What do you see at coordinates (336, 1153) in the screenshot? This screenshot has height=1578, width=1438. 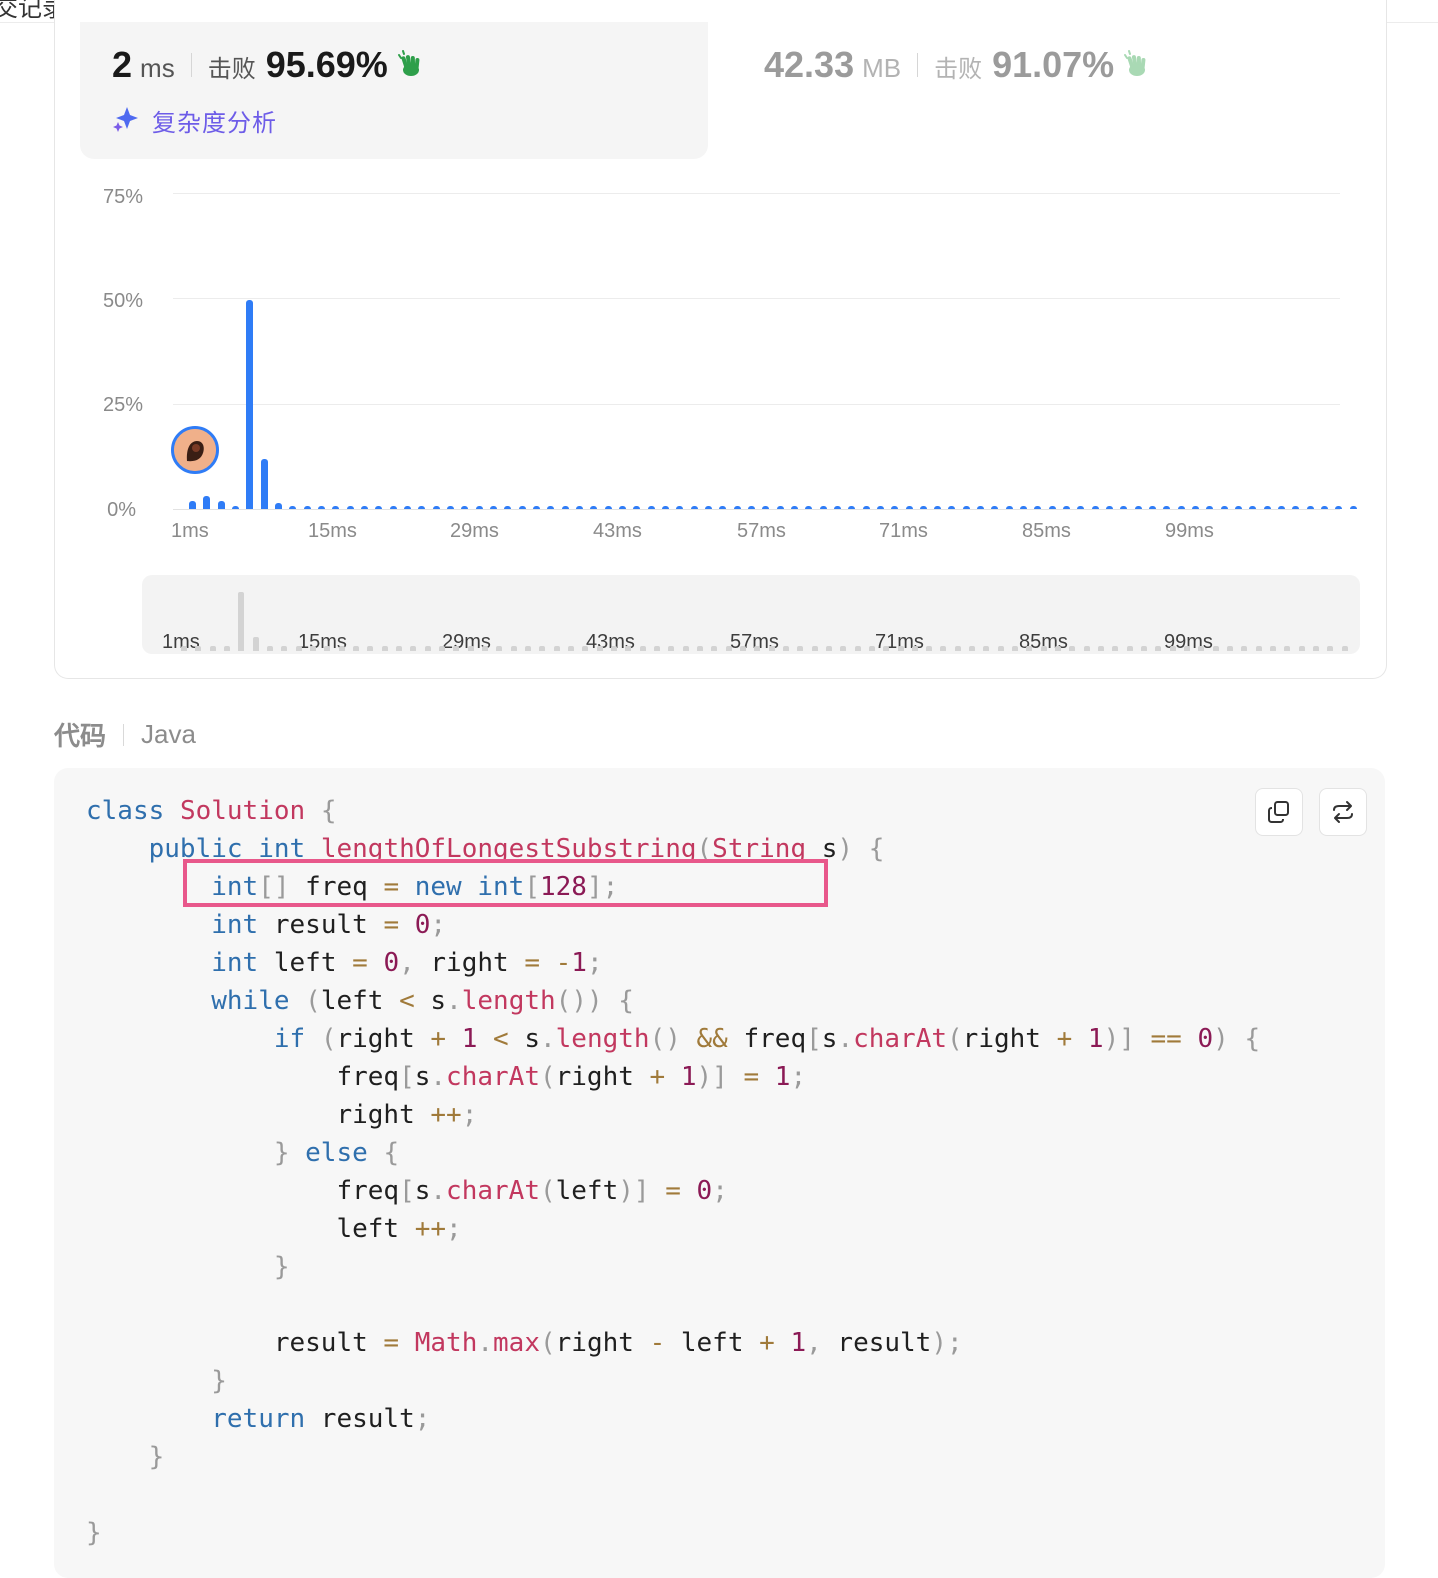 I see `code-line: } else {` at bounding box center [336, 1153].